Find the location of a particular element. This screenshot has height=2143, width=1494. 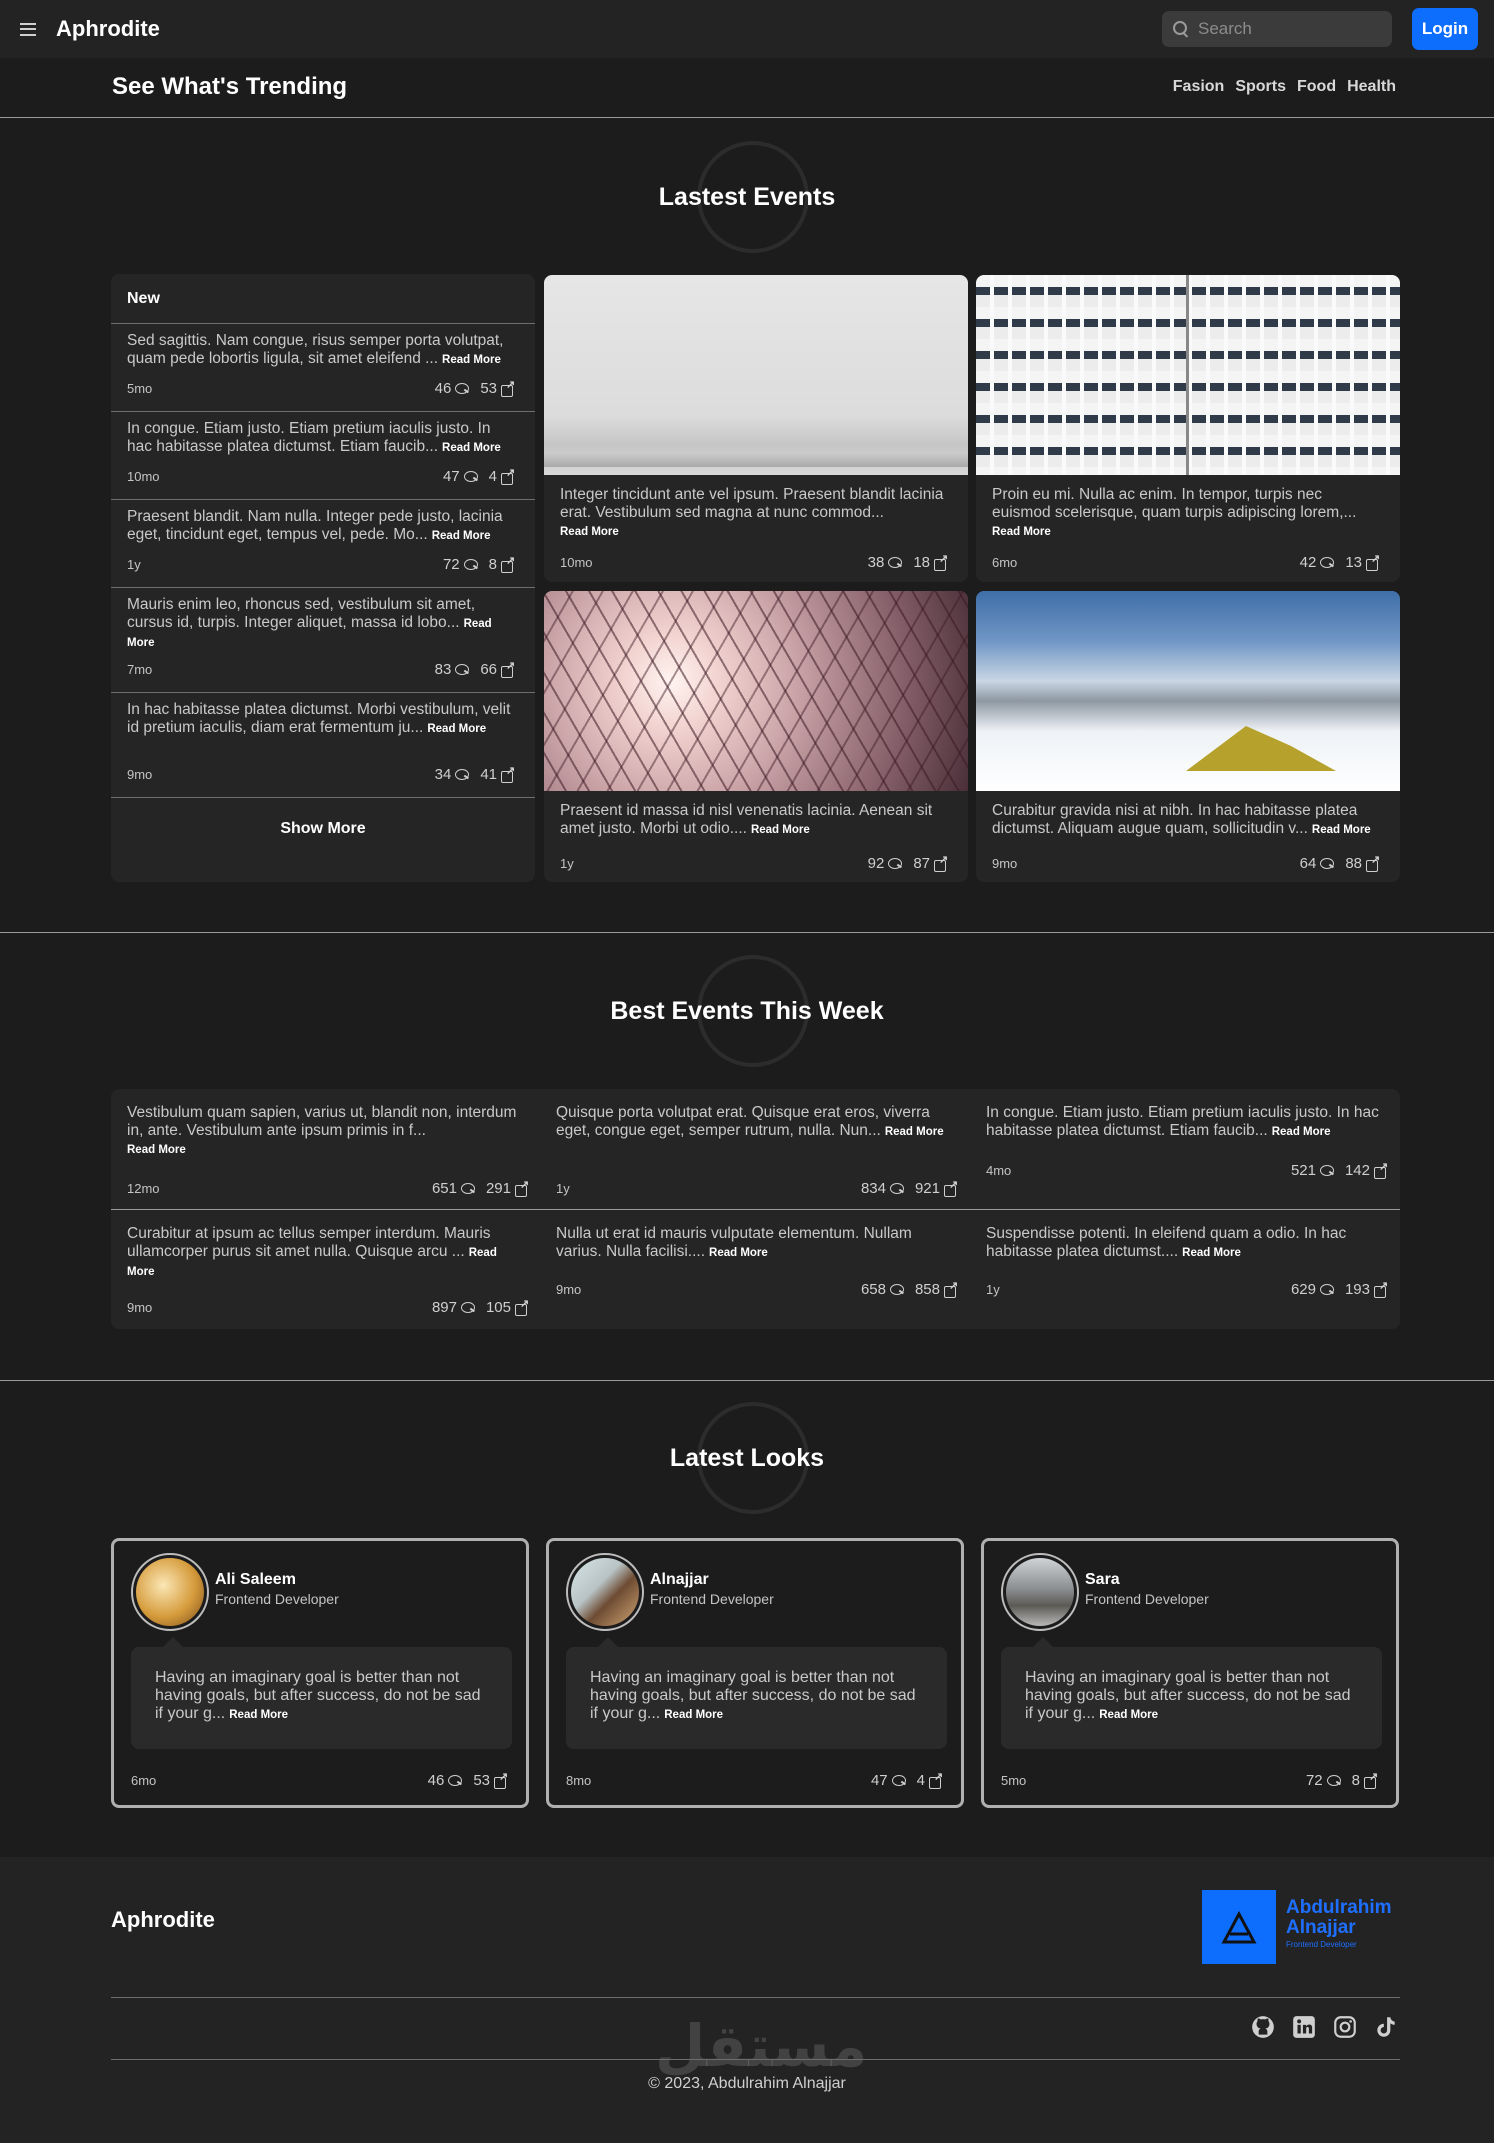

category-link-fasion: Fasion is located at coordinates (1199, 87).